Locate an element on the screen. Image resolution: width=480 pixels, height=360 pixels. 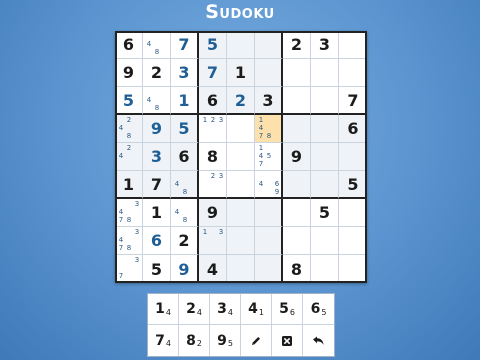
digit-9-button: 95 is located at coordinates (225, 340).